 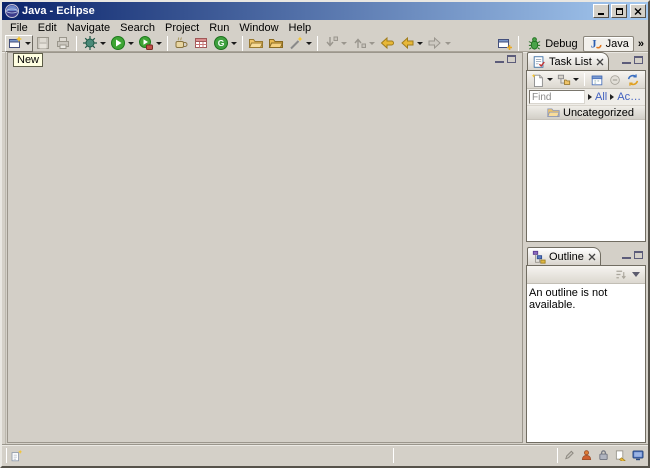 I want to click on tray-console-icon, so click(x=638, y=455).